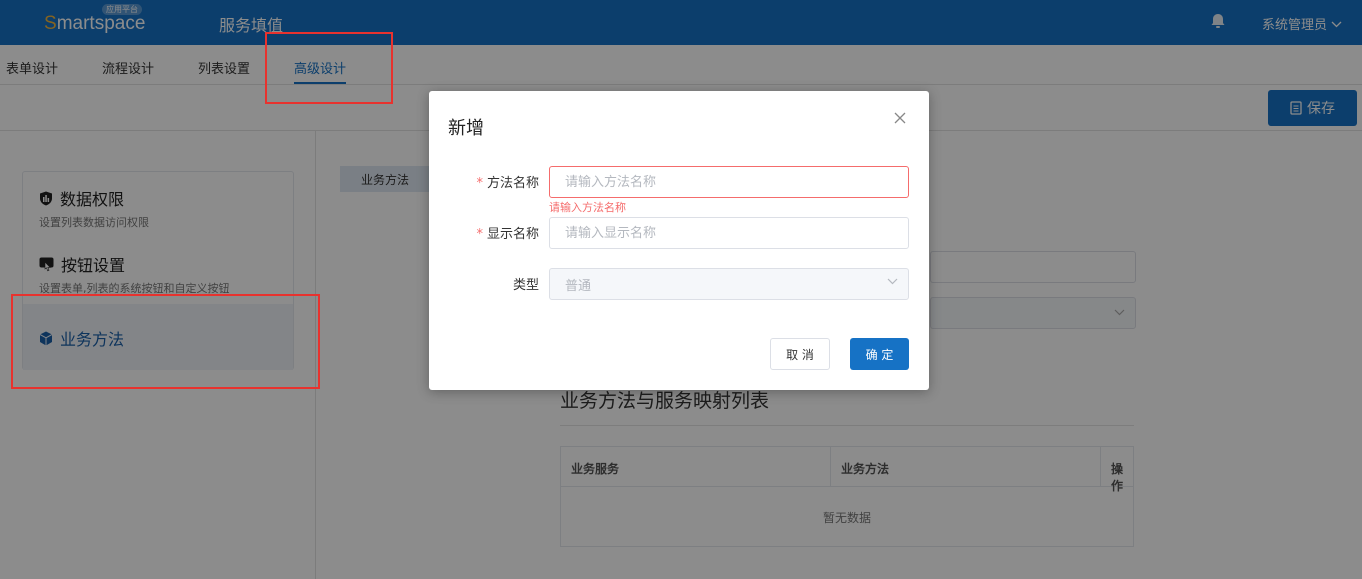 The height and width of the screenshot is (579, 1362). Describe the element at coordinates (900, 118) in the screenshot. I see `close-icon` at that location.